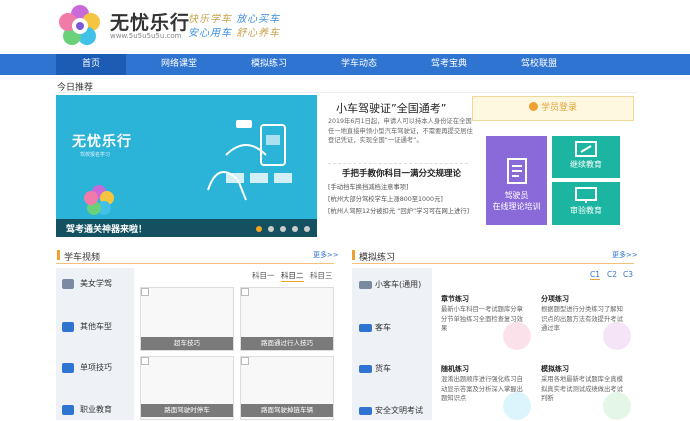 This screenshot has width=690, height=421. I want to click on truck-icon, so click(365, 369).